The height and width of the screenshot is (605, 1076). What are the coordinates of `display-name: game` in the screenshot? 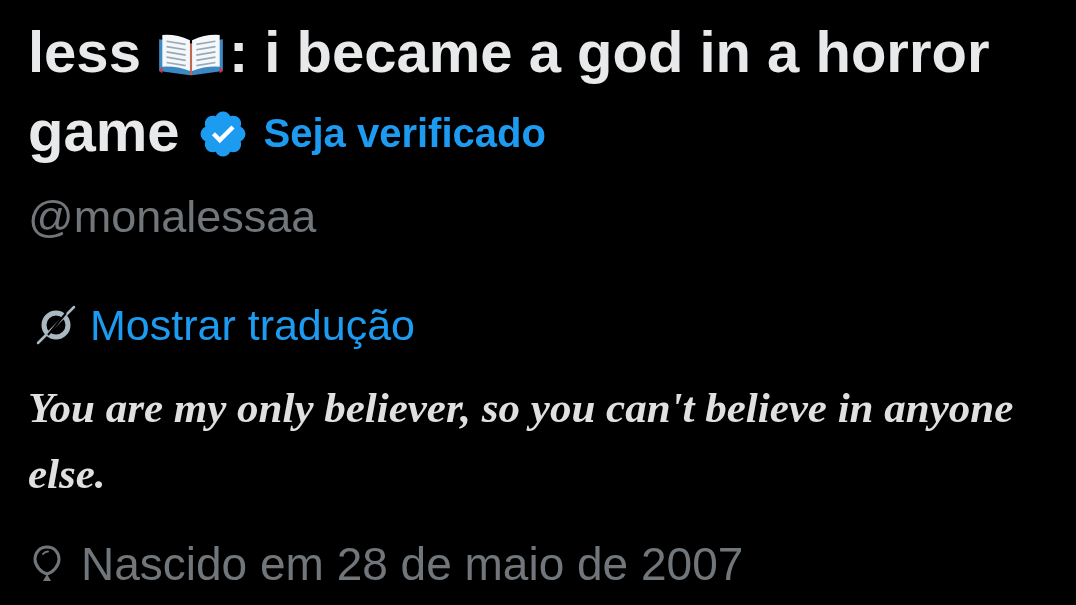 It's located at (104, 130).